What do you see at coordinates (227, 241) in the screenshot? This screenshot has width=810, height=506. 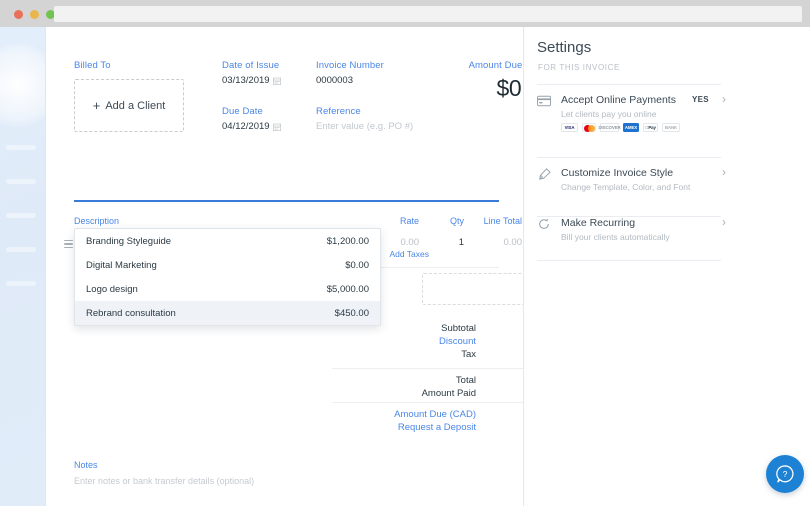 I see `dropdown-option: Branding Styleguide $1,200.00` at bounding box center [227, 241].